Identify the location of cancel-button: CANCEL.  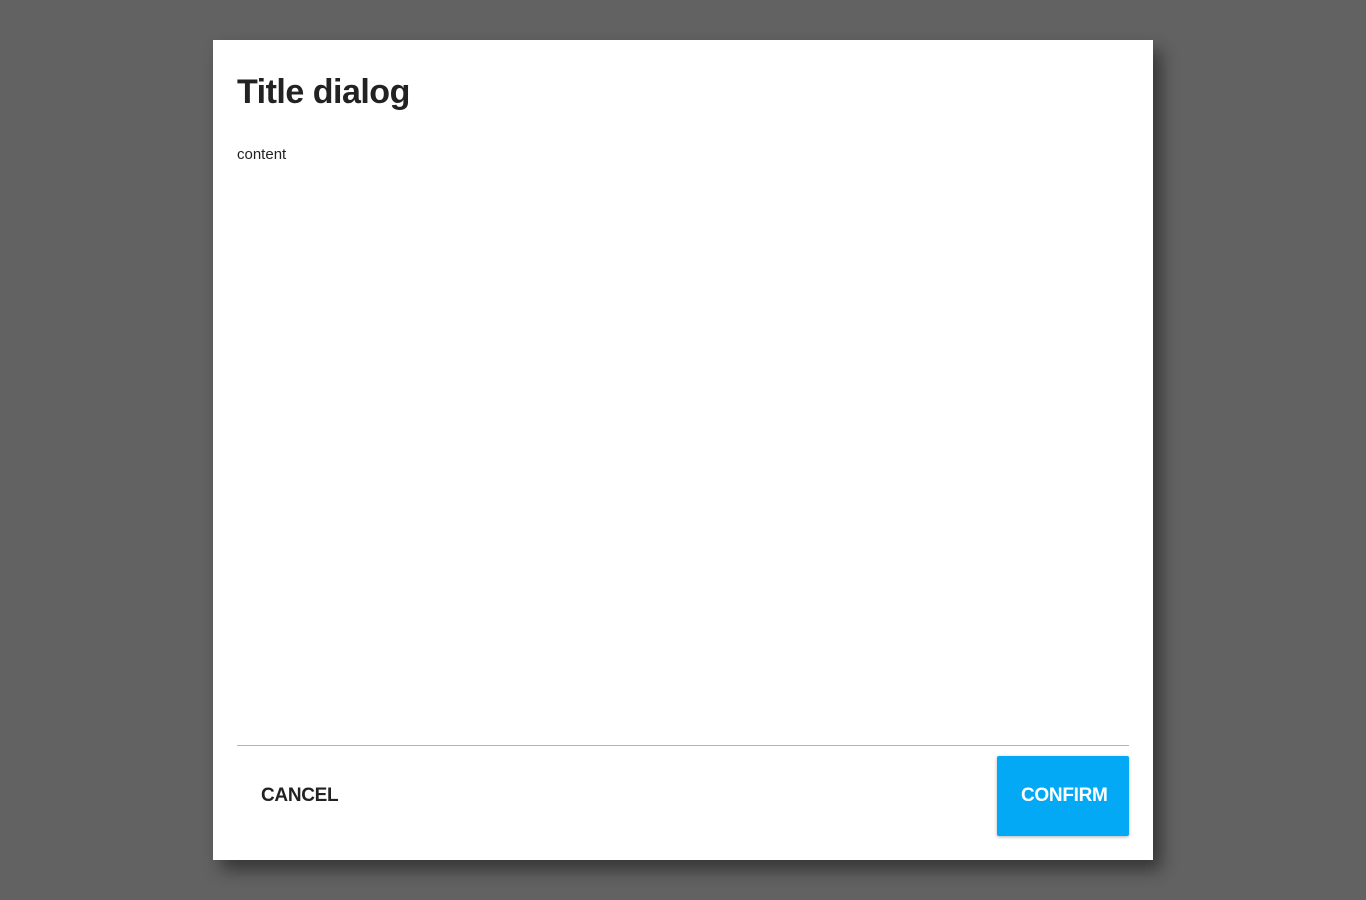
(299, 796).